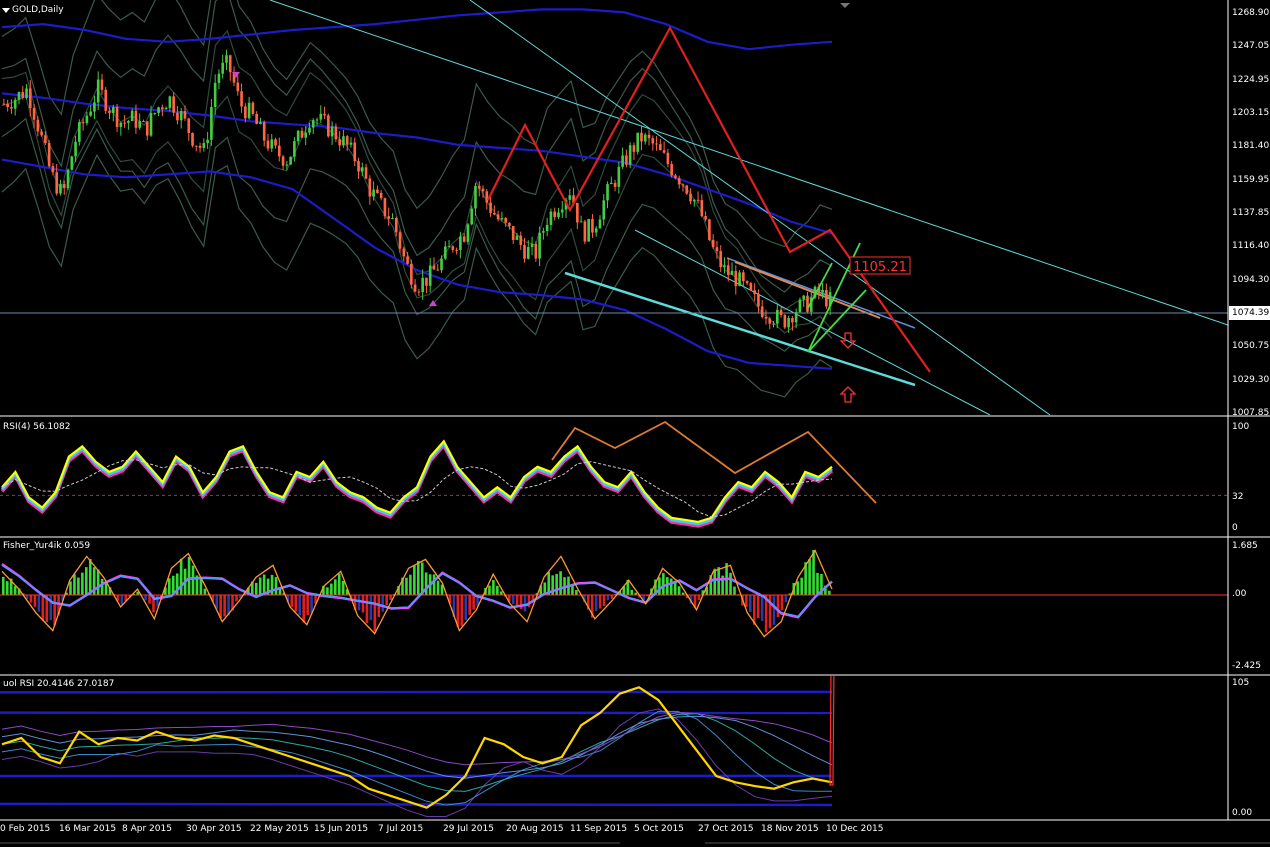 The height and width of the screenshot is (847, 1270). I want to click on date-tick-label: 11 Sep 2015, so click(598, 829).